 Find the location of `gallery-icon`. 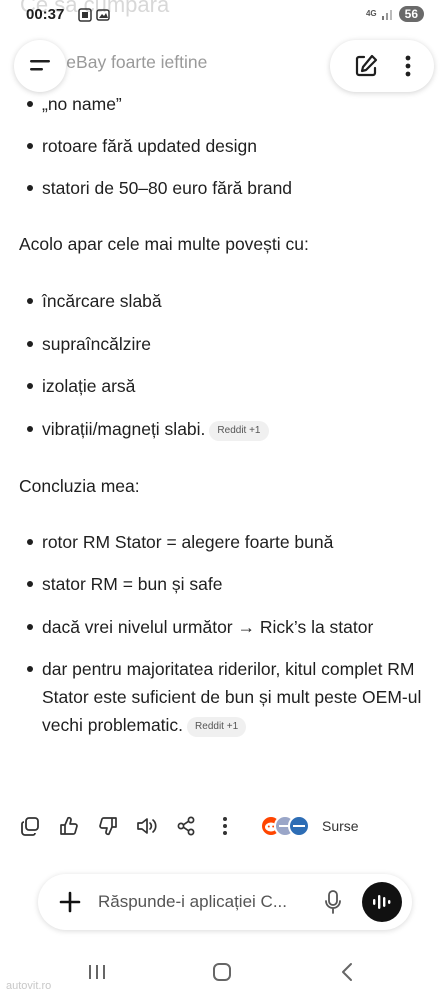

gallery-icon is located at coordinates (103, 15).